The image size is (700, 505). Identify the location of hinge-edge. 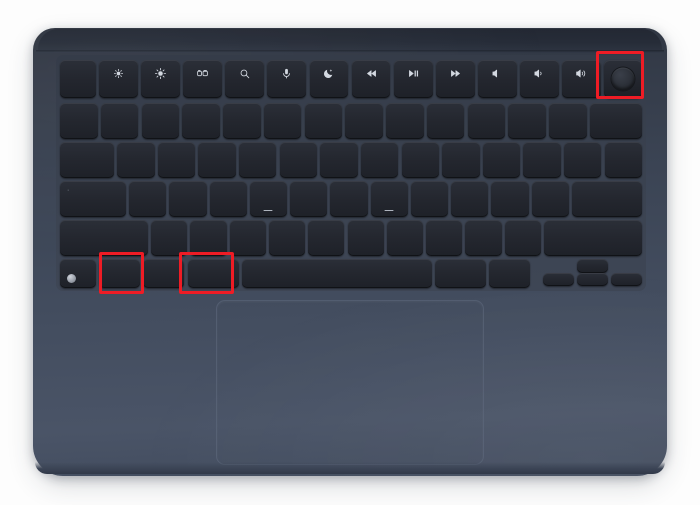
(350, 51).